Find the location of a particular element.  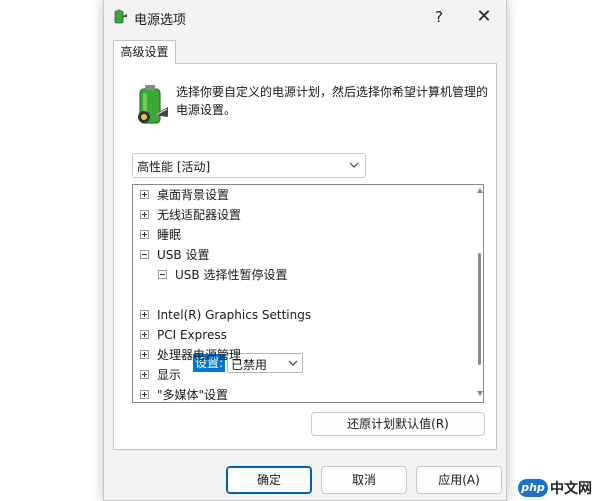

description-text: 选择你要自定义的电源计划，然后选择你希望计算机管理的电源设置。 is located at coordinates (332, 101).